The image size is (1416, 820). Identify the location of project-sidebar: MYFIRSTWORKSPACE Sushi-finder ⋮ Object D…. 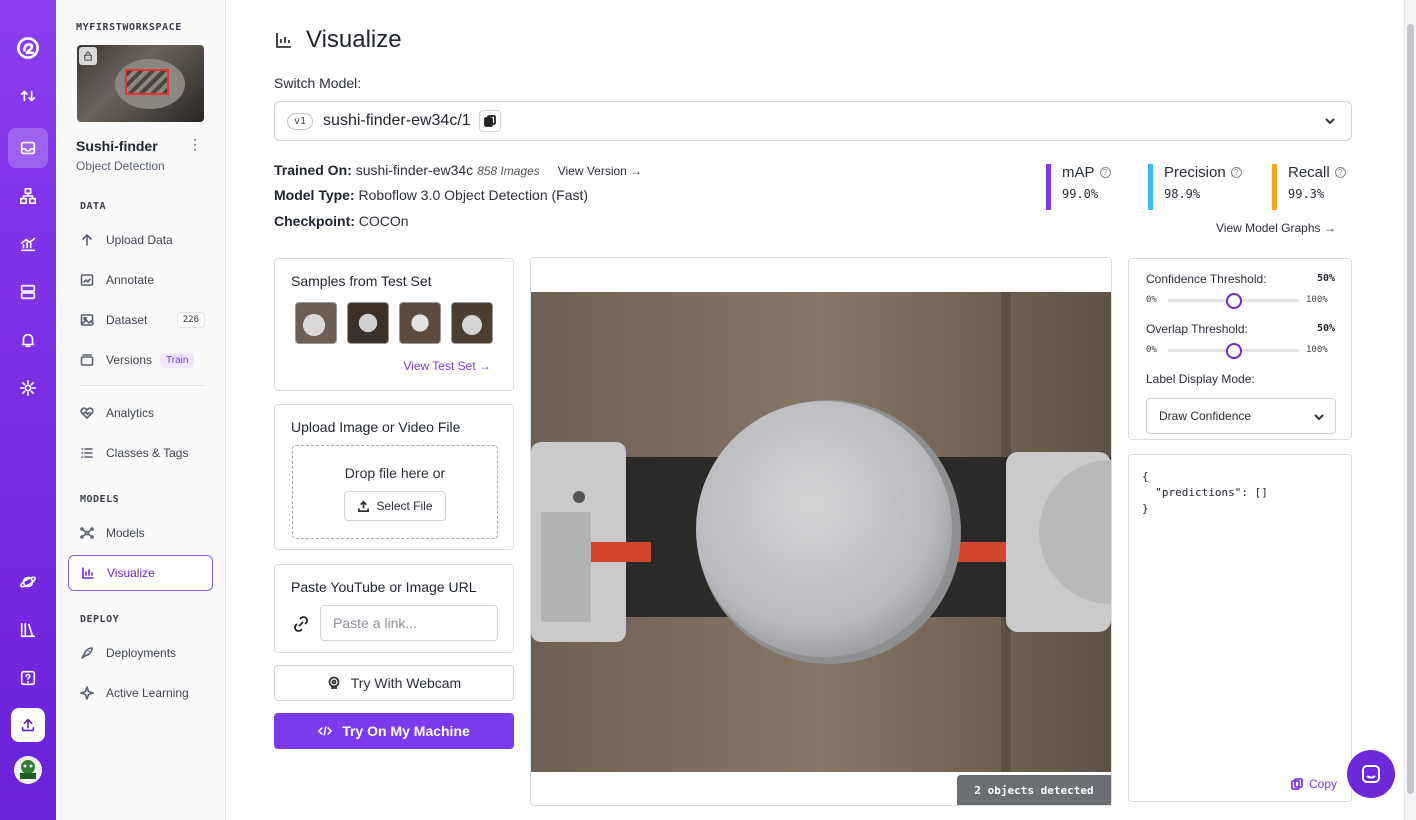
(141, 410).